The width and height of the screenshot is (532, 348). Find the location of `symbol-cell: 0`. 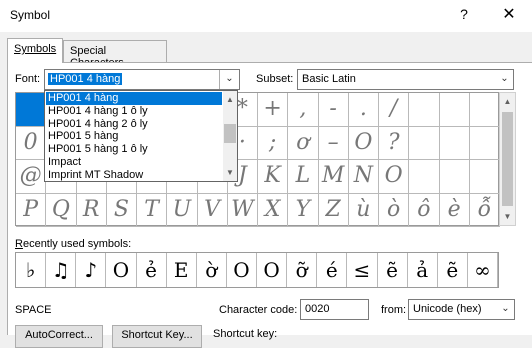

symbol-cell: 0 is located at coordinates (31, 143).